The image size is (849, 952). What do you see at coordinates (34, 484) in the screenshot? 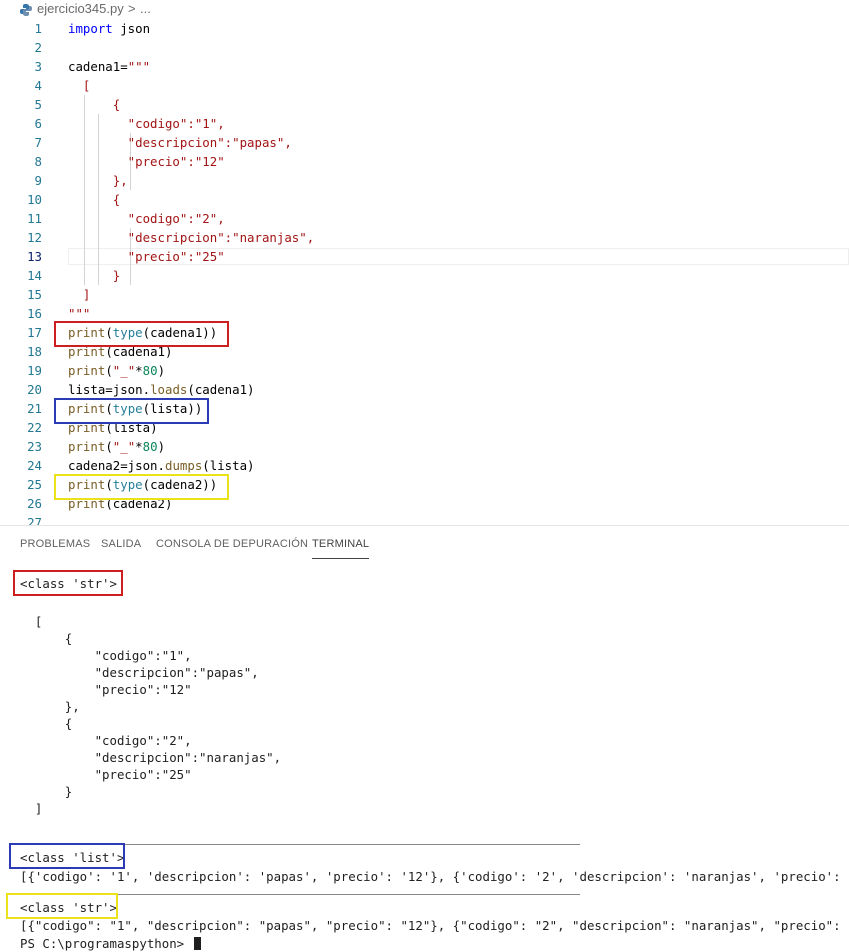
I see `line-number: 25` at bounding box center [34, 484].